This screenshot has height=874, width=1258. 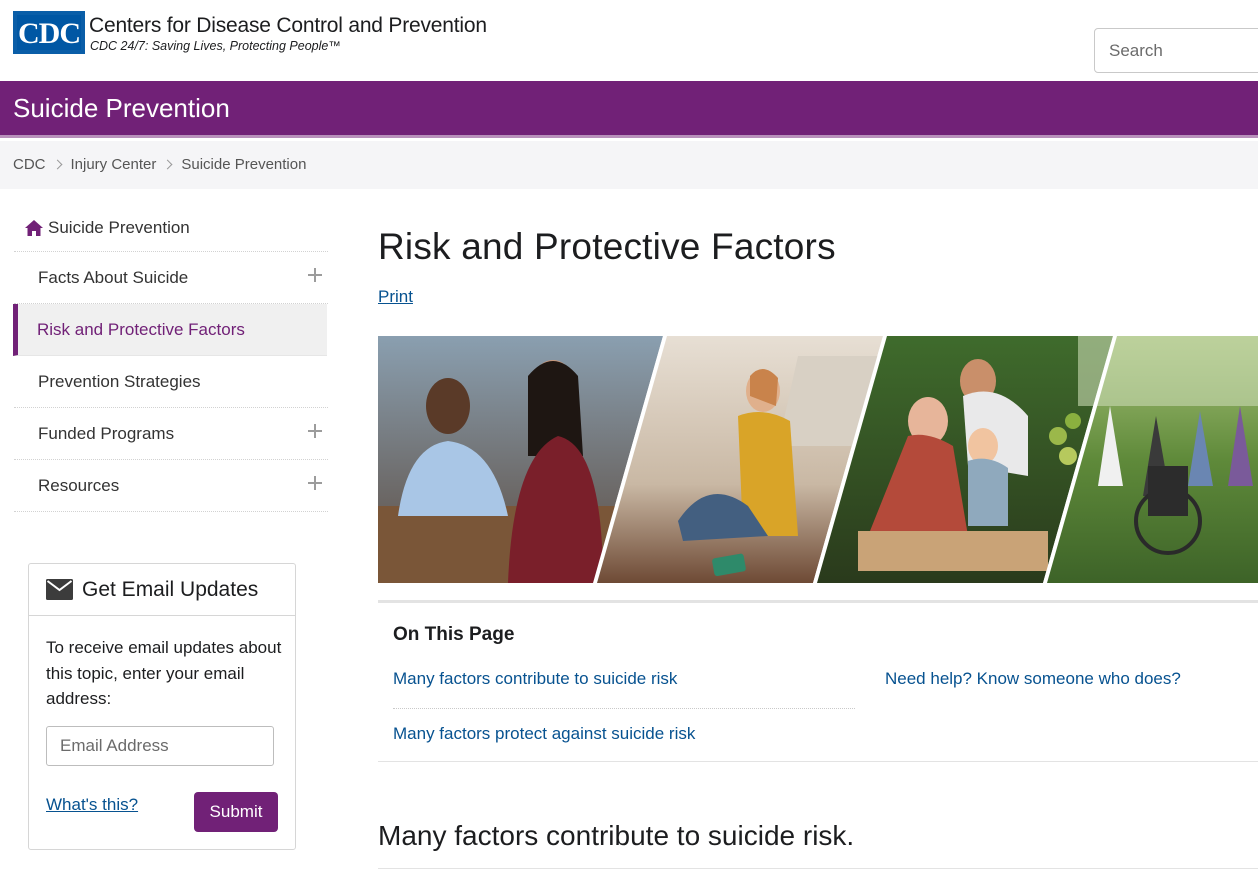 What do you see at coordinates (92, 805) in the screenshot?
I see `whats-this-link: What's this?` at bounding box center [92, 805].